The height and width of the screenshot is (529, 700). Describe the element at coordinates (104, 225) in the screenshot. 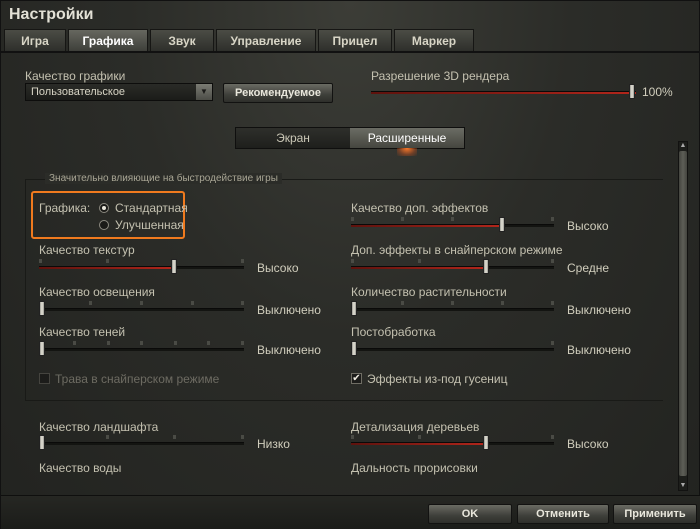

I see `radio-enhanced` at that location.